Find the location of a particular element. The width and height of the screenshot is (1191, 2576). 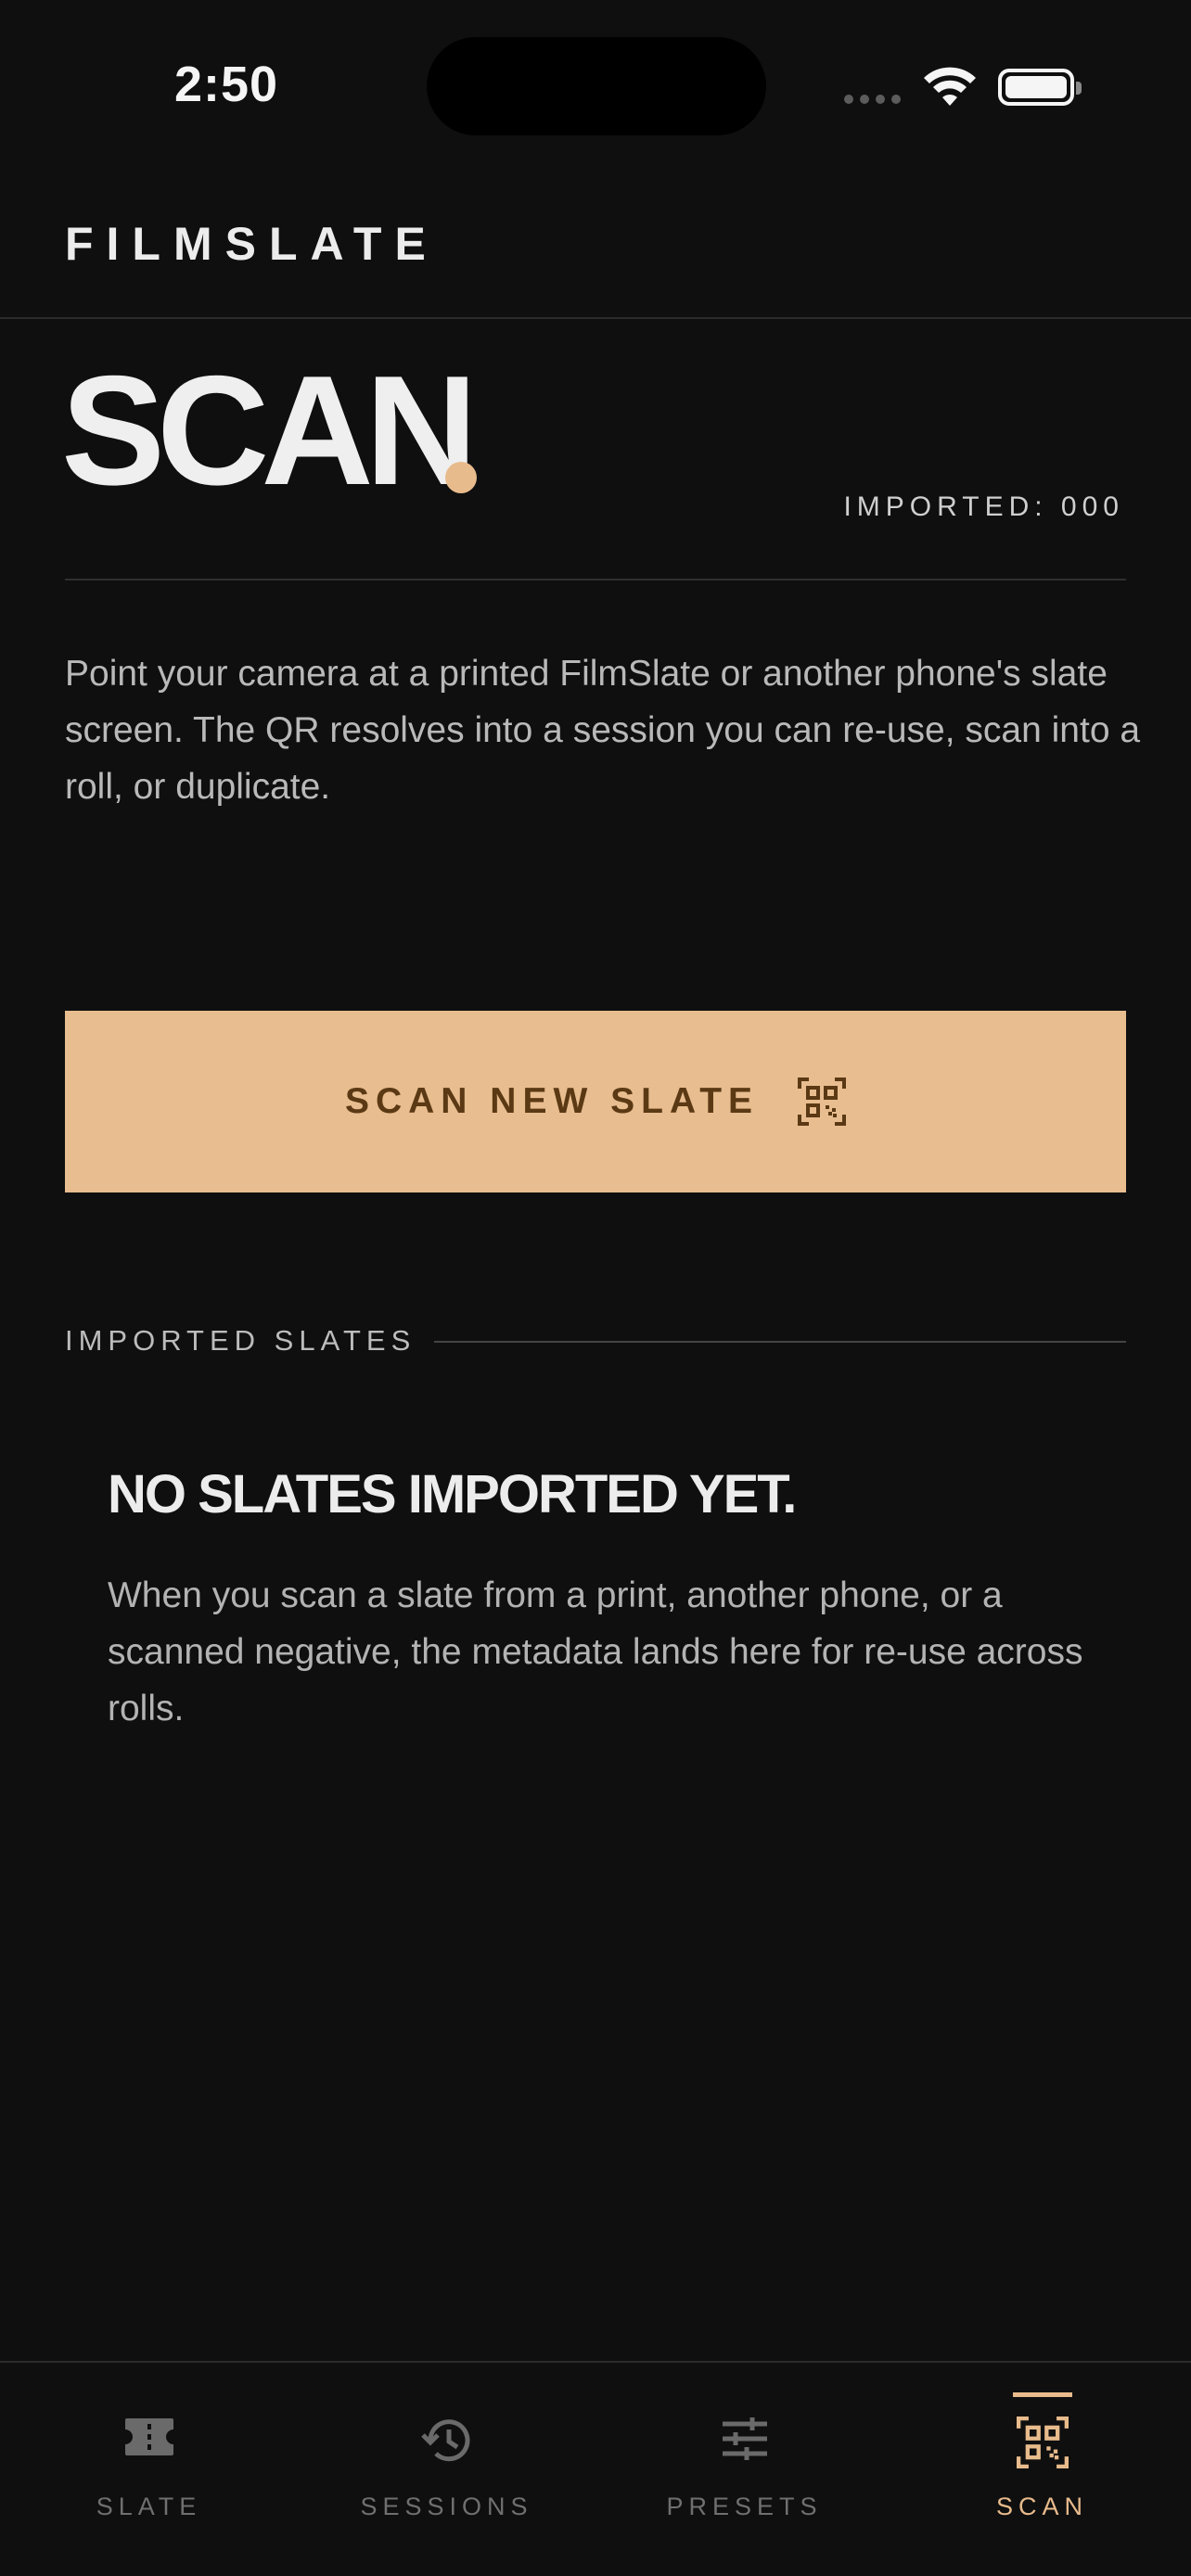

tab-label: SCAN is located at coordinates (1041, 2506).